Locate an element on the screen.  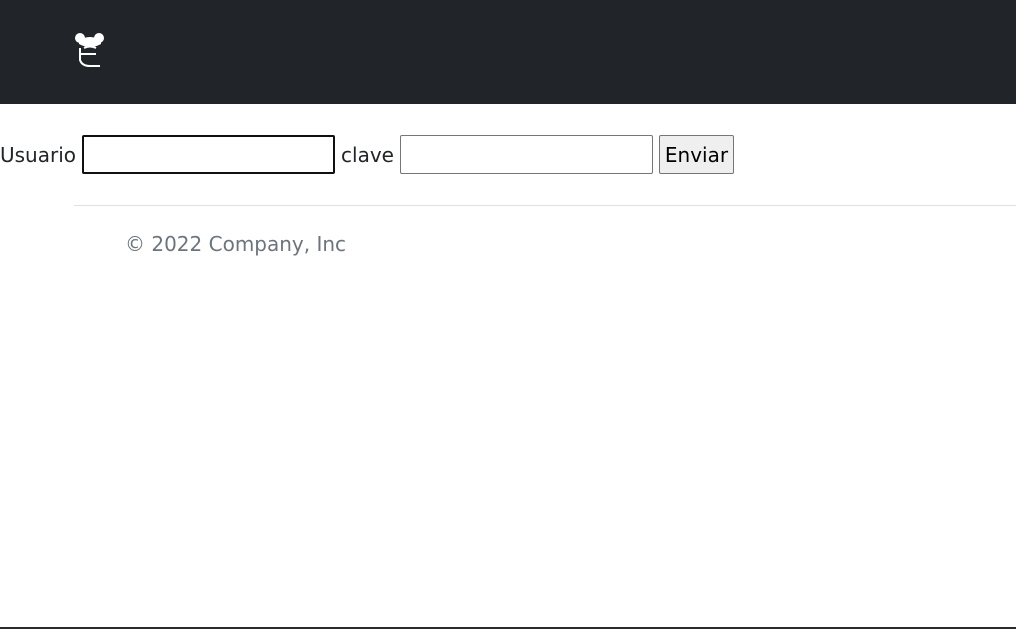
footer-divider is located at coordinates (545, 205).